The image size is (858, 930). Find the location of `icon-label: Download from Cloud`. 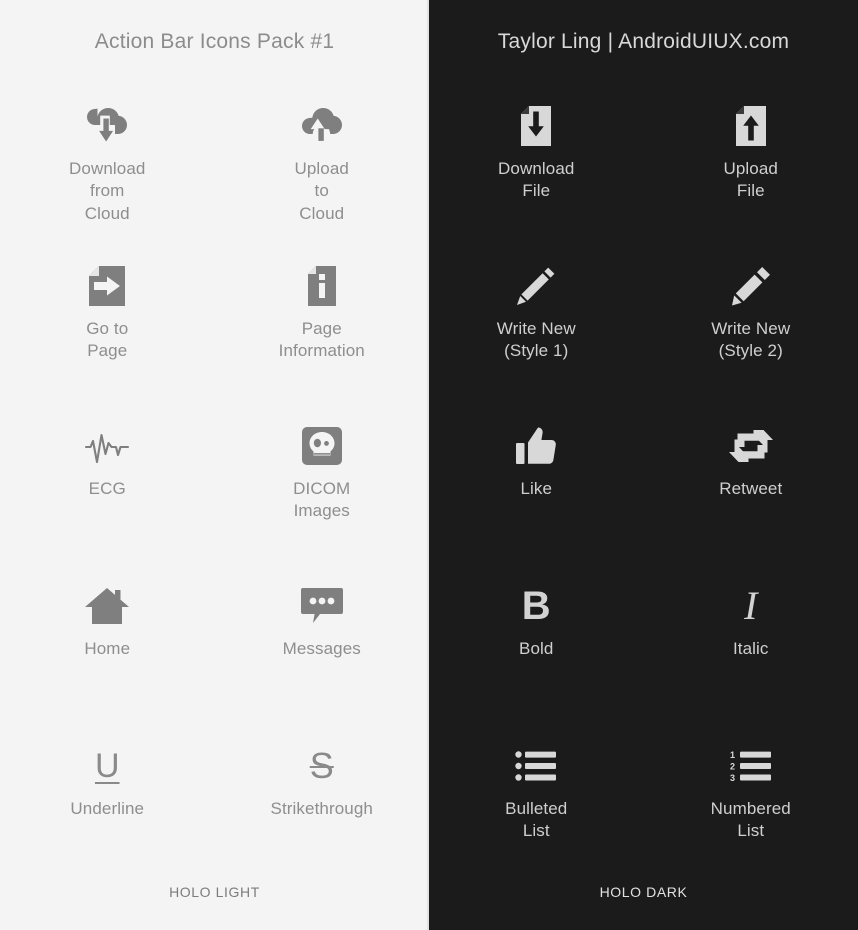

icon-label: Download from Cloud is located at coordinates (107, 191).